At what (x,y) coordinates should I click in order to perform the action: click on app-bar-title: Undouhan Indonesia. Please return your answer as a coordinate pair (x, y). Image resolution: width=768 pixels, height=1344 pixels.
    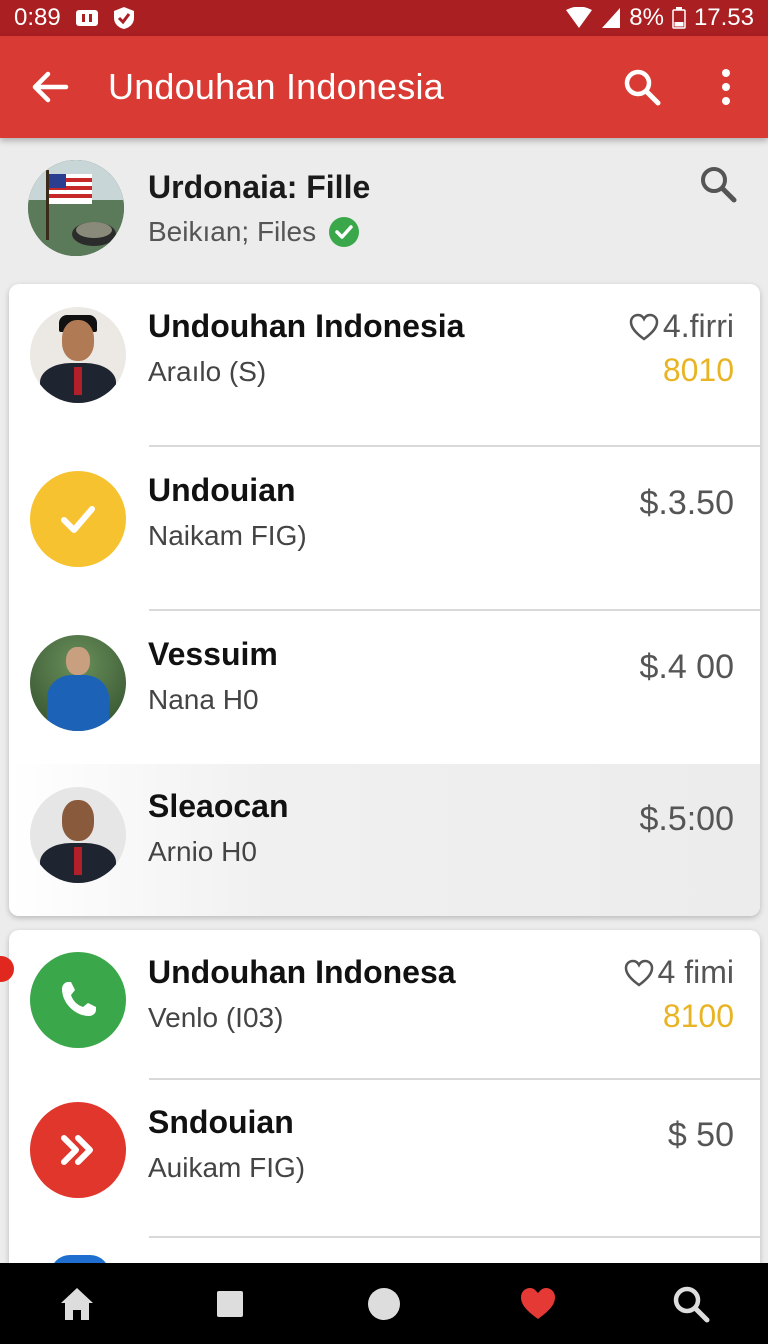
    Looking at the image, I should click on (276, 86).